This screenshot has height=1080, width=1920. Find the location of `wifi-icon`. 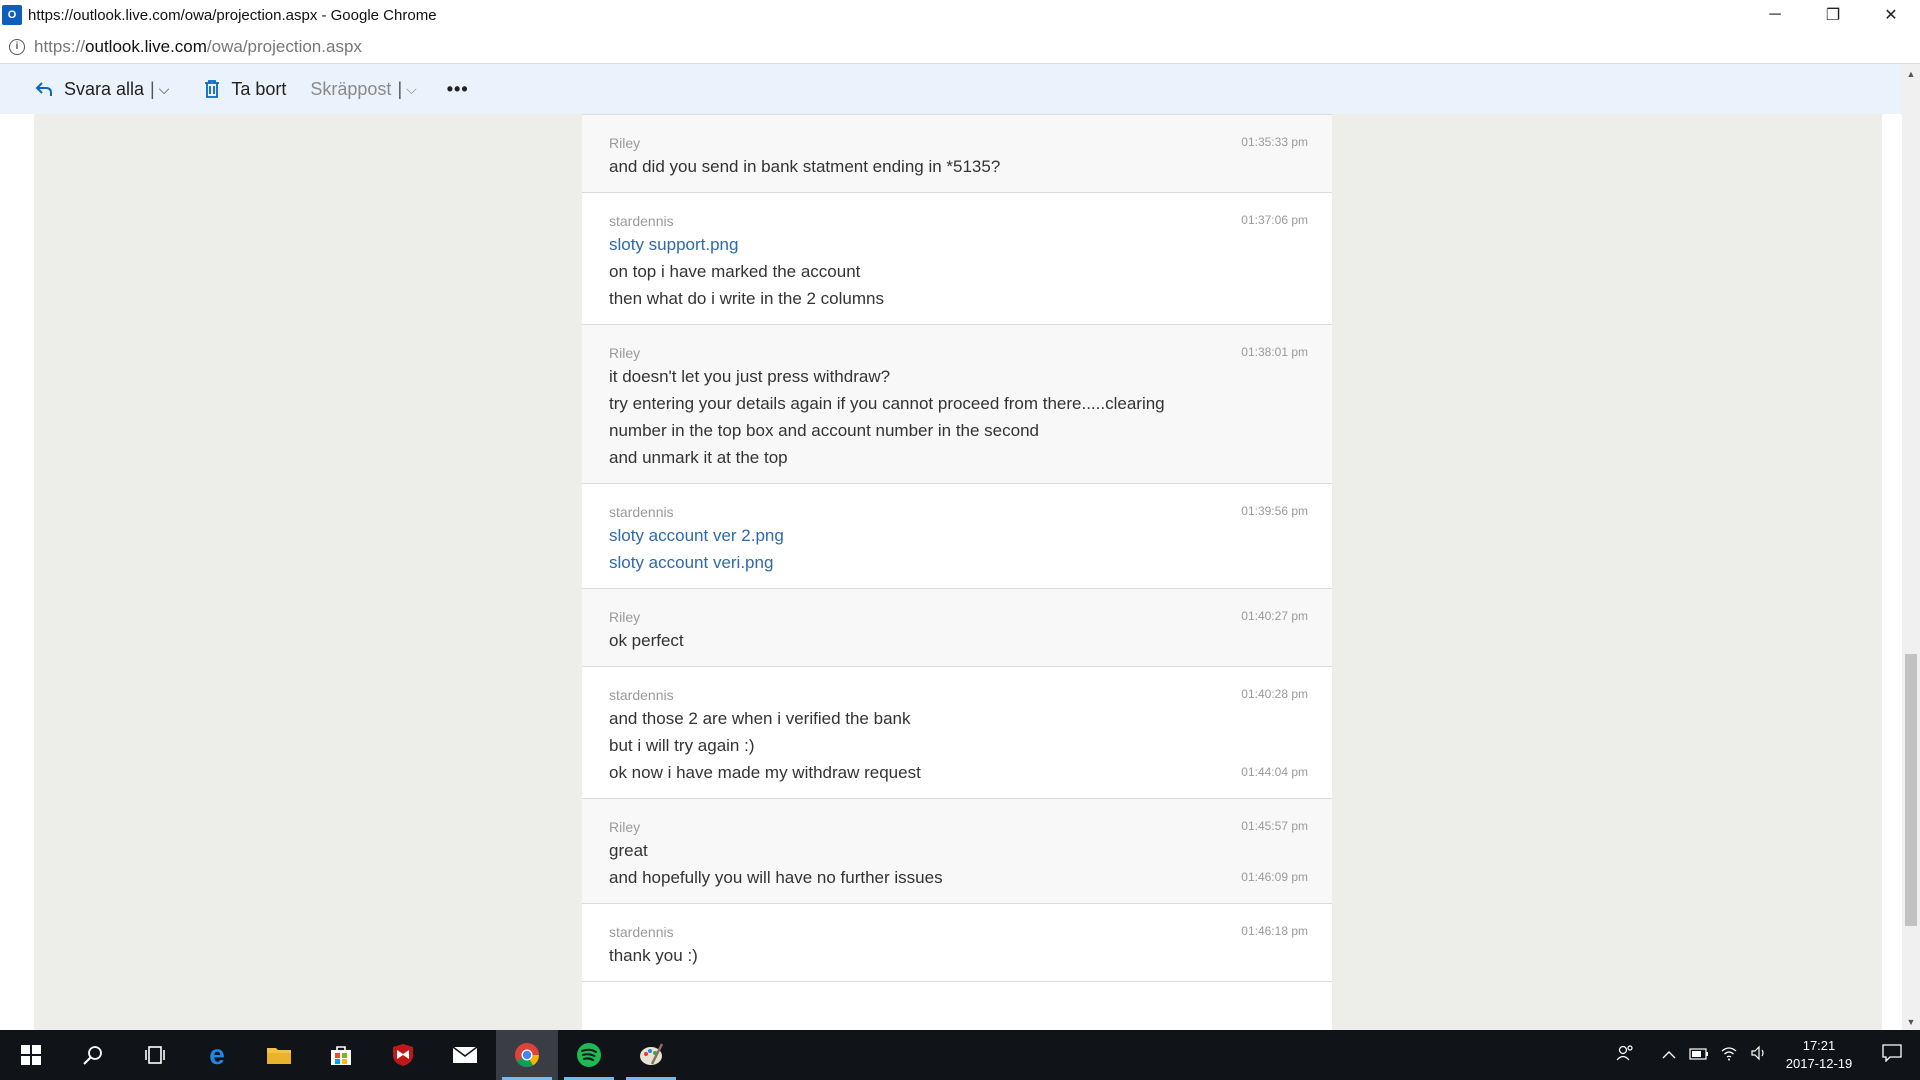

wifi-icon is located at coordinates (1729, 1055).